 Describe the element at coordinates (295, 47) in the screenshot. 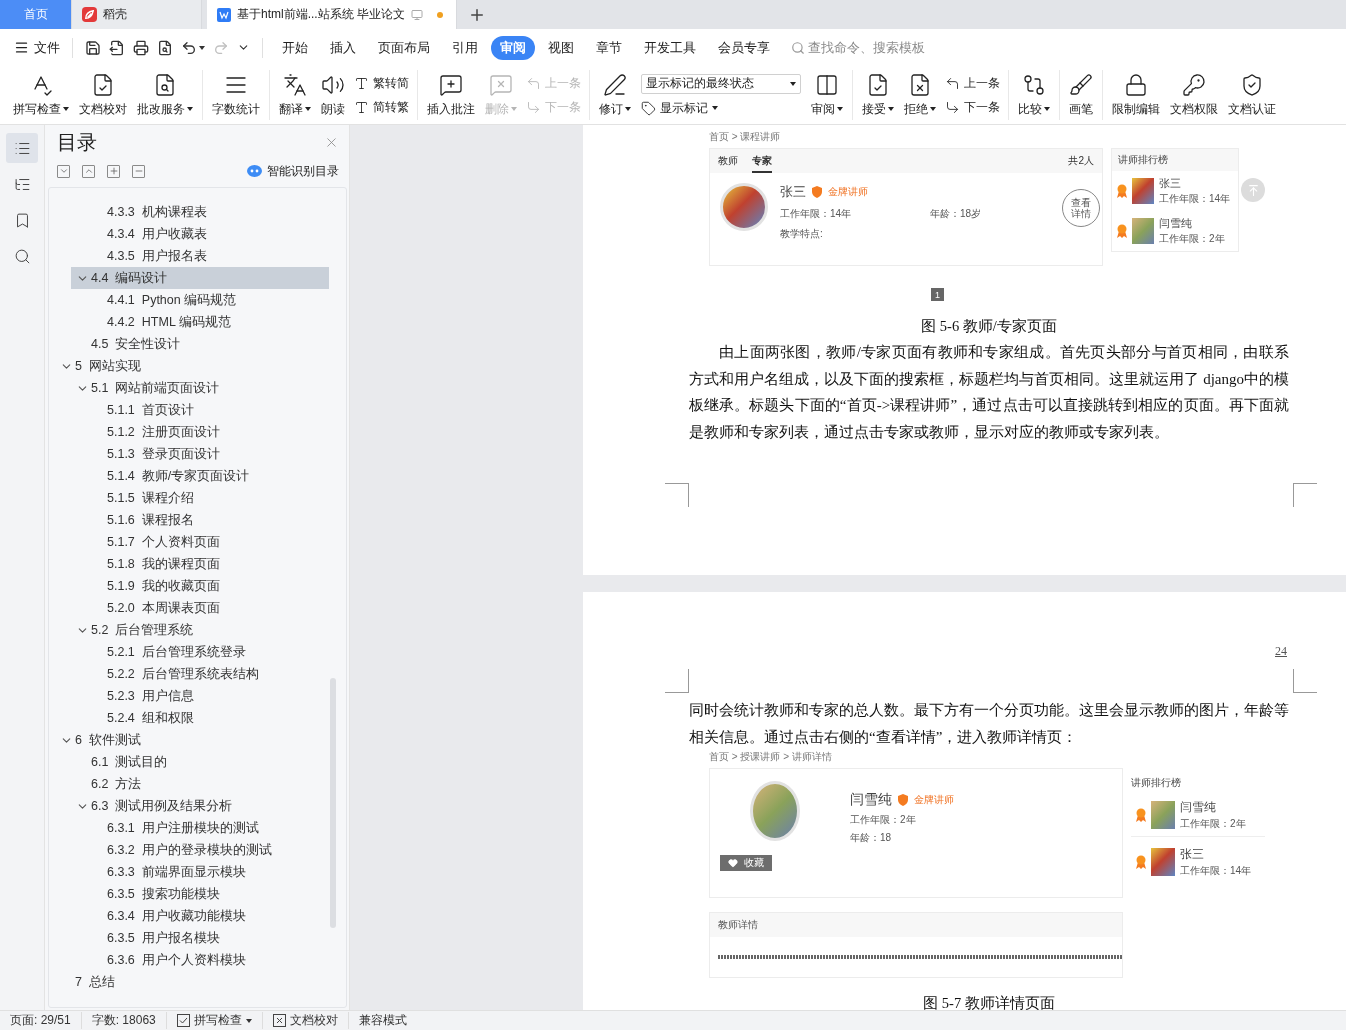

I see `ribbon-tab: 开始` at that location.